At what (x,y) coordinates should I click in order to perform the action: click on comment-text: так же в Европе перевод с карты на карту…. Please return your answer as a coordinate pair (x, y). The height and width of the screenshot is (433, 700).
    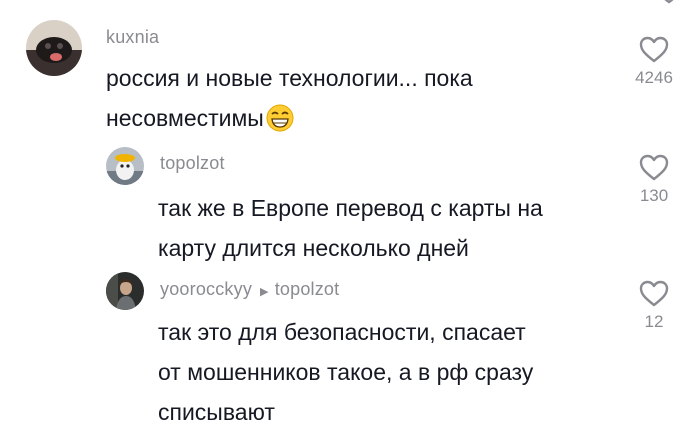
    Looking at the image, I should click on (350, 228).